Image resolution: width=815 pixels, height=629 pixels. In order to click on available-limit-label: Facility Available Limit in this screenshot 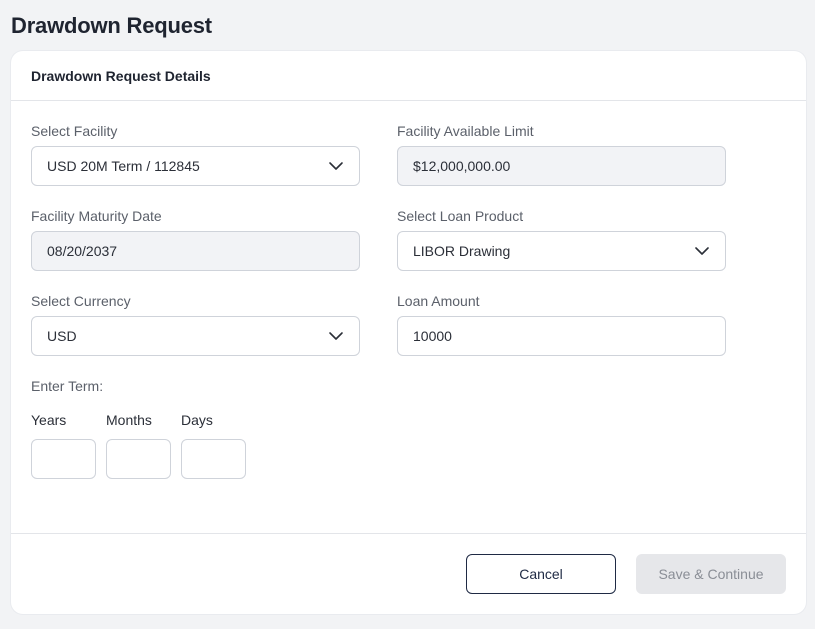, I will do `click(465, 131)`.